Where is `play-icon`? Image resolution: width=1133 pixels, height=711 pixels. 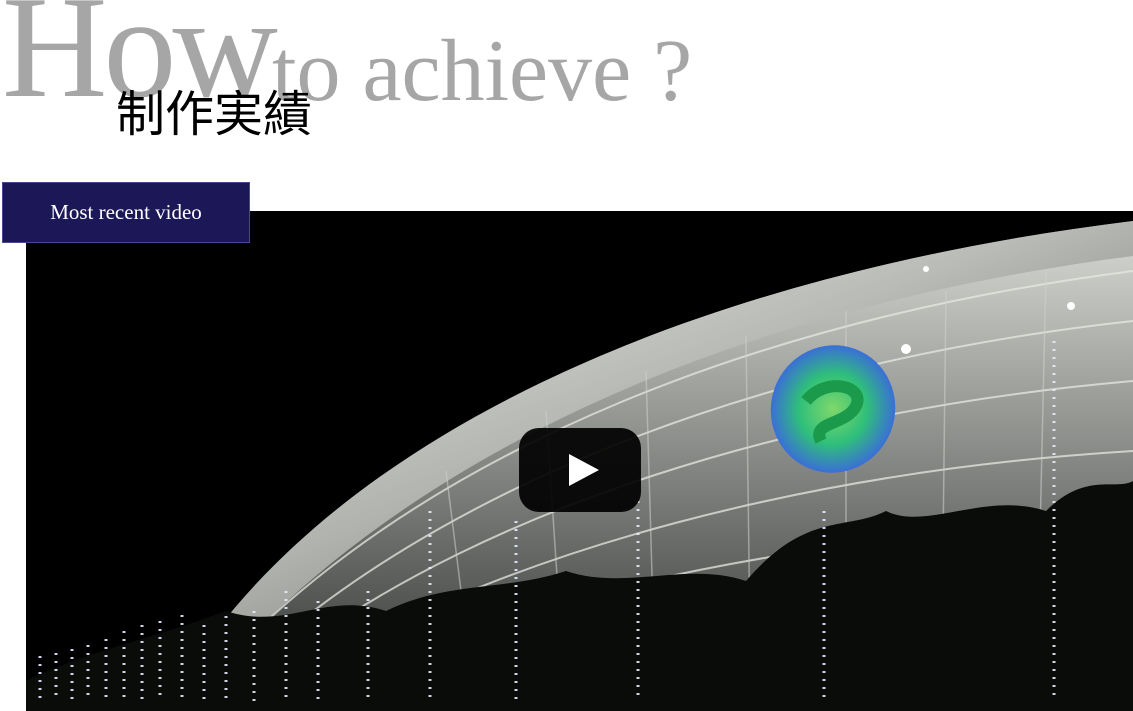
play-icon is located at coordinates (584, 470).